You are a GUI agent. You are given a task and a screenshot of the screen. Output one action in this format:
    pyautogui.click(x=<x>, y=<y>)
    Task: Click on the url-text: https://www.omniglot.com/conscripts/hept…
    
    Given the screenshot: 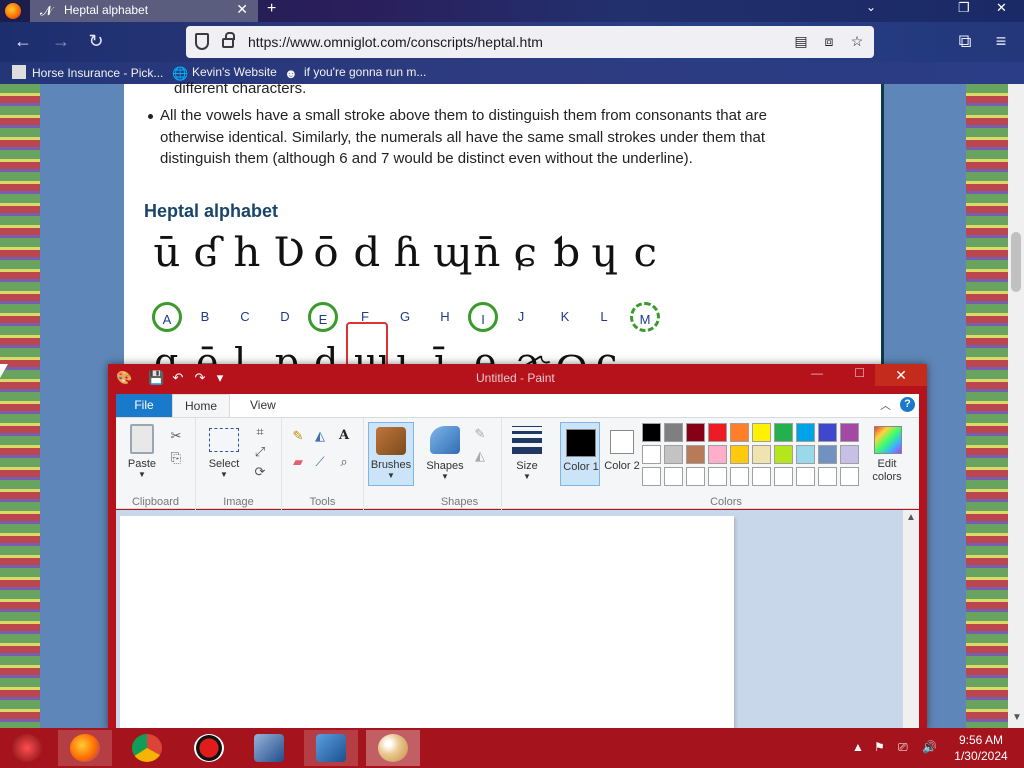 What is the action you would take?
    pyautogui.click(x=395, y=42)
    